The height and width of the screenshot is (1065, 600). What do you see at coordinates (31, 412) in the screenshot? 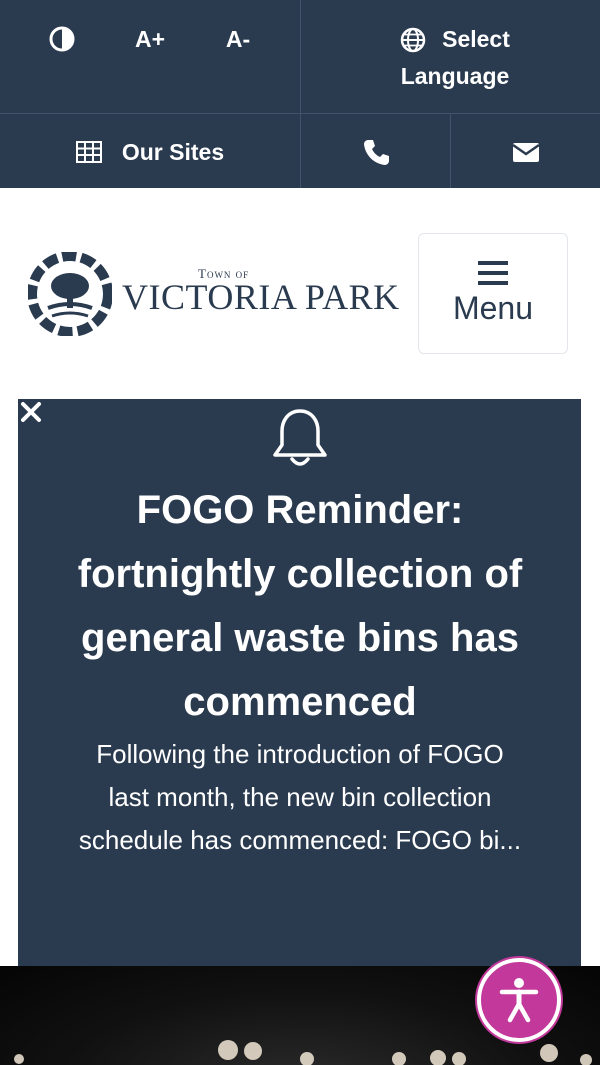
I see `close-icon` at bounding box center [31, 412].